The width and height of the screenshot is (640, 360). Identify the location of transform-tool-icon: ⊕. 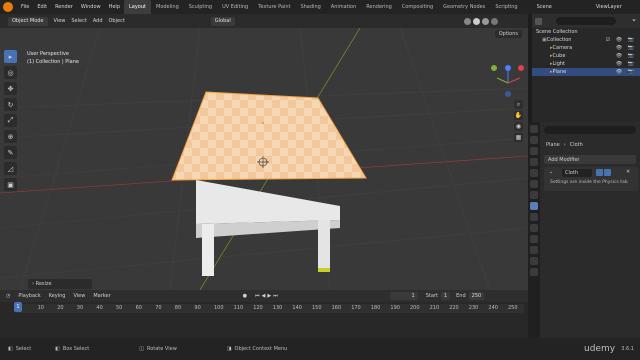
(10, 136).